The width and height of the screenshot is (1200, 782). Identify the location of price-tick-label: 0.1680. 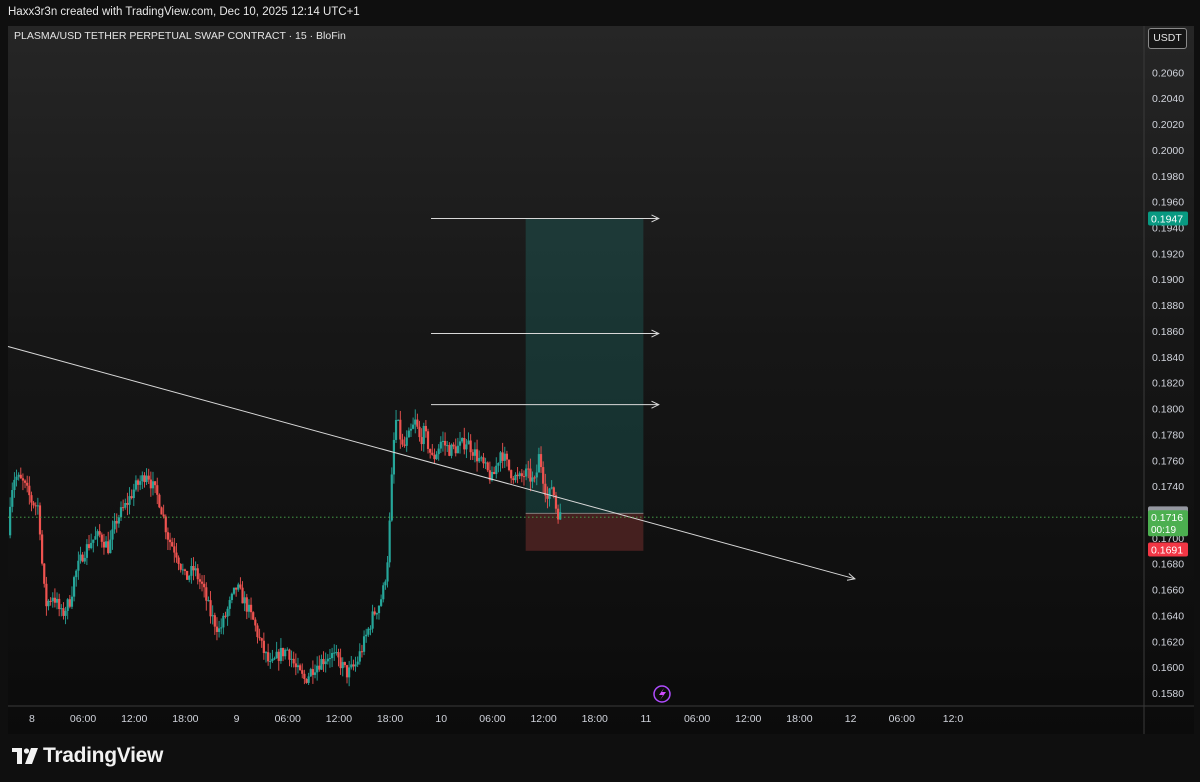
(1168, 565).